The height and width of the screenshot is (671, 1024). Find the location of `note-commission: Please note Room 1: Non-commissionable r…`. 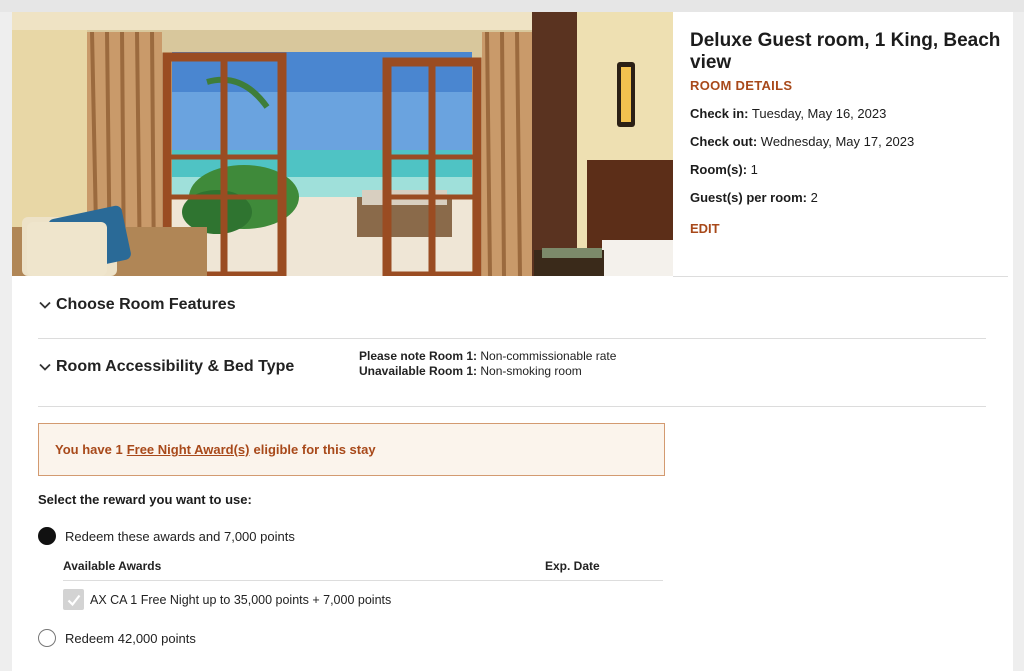

note-commission: Please note Room 1: Non-commissionable r… is located at coordinates (487, 356).